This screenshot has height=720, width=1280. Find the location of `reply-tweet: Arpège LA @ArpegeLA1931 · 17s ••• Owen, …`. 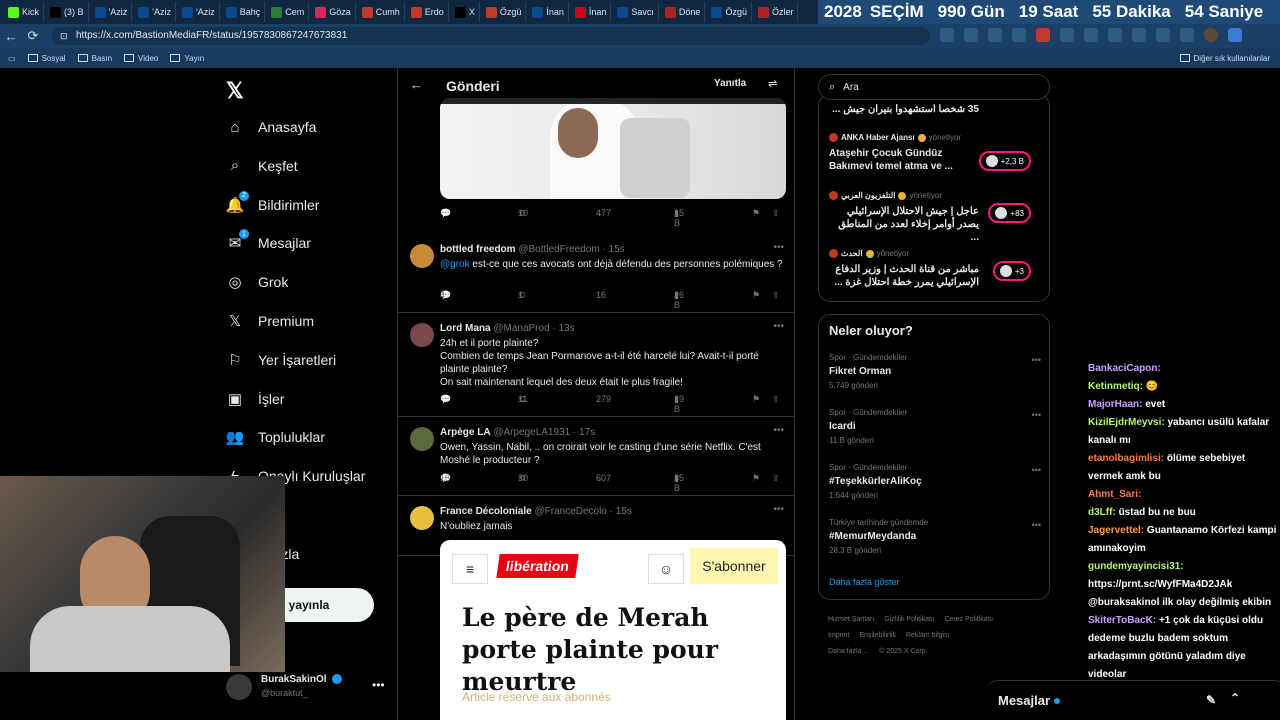

reply-tweet: Arpège LA @ArpegeLA1931 · 17s ••• Owen, … is located at coordinates (596, 456).